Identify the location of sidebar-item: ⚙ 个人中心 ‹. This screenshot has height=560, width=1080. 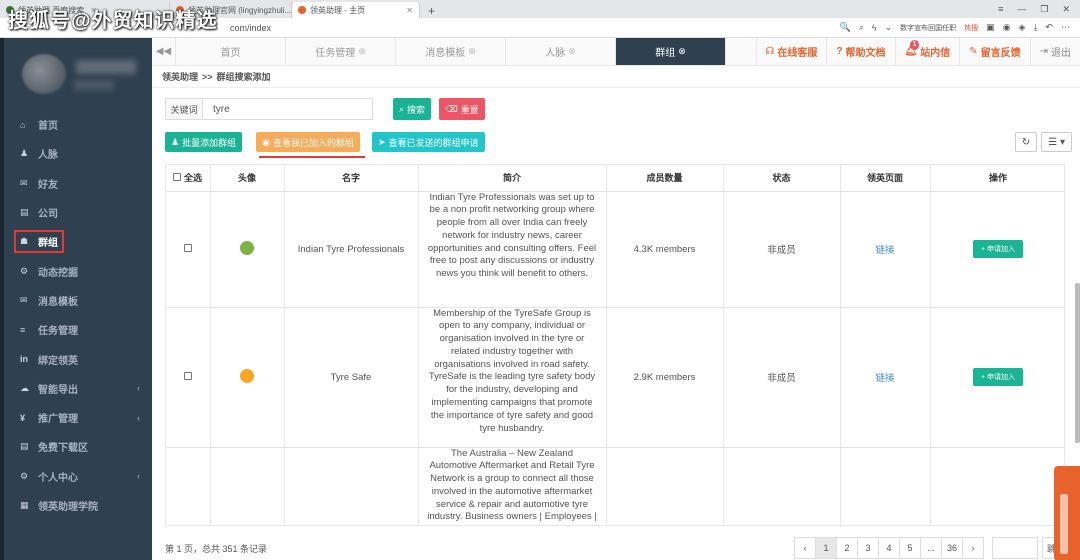
(78, 476).